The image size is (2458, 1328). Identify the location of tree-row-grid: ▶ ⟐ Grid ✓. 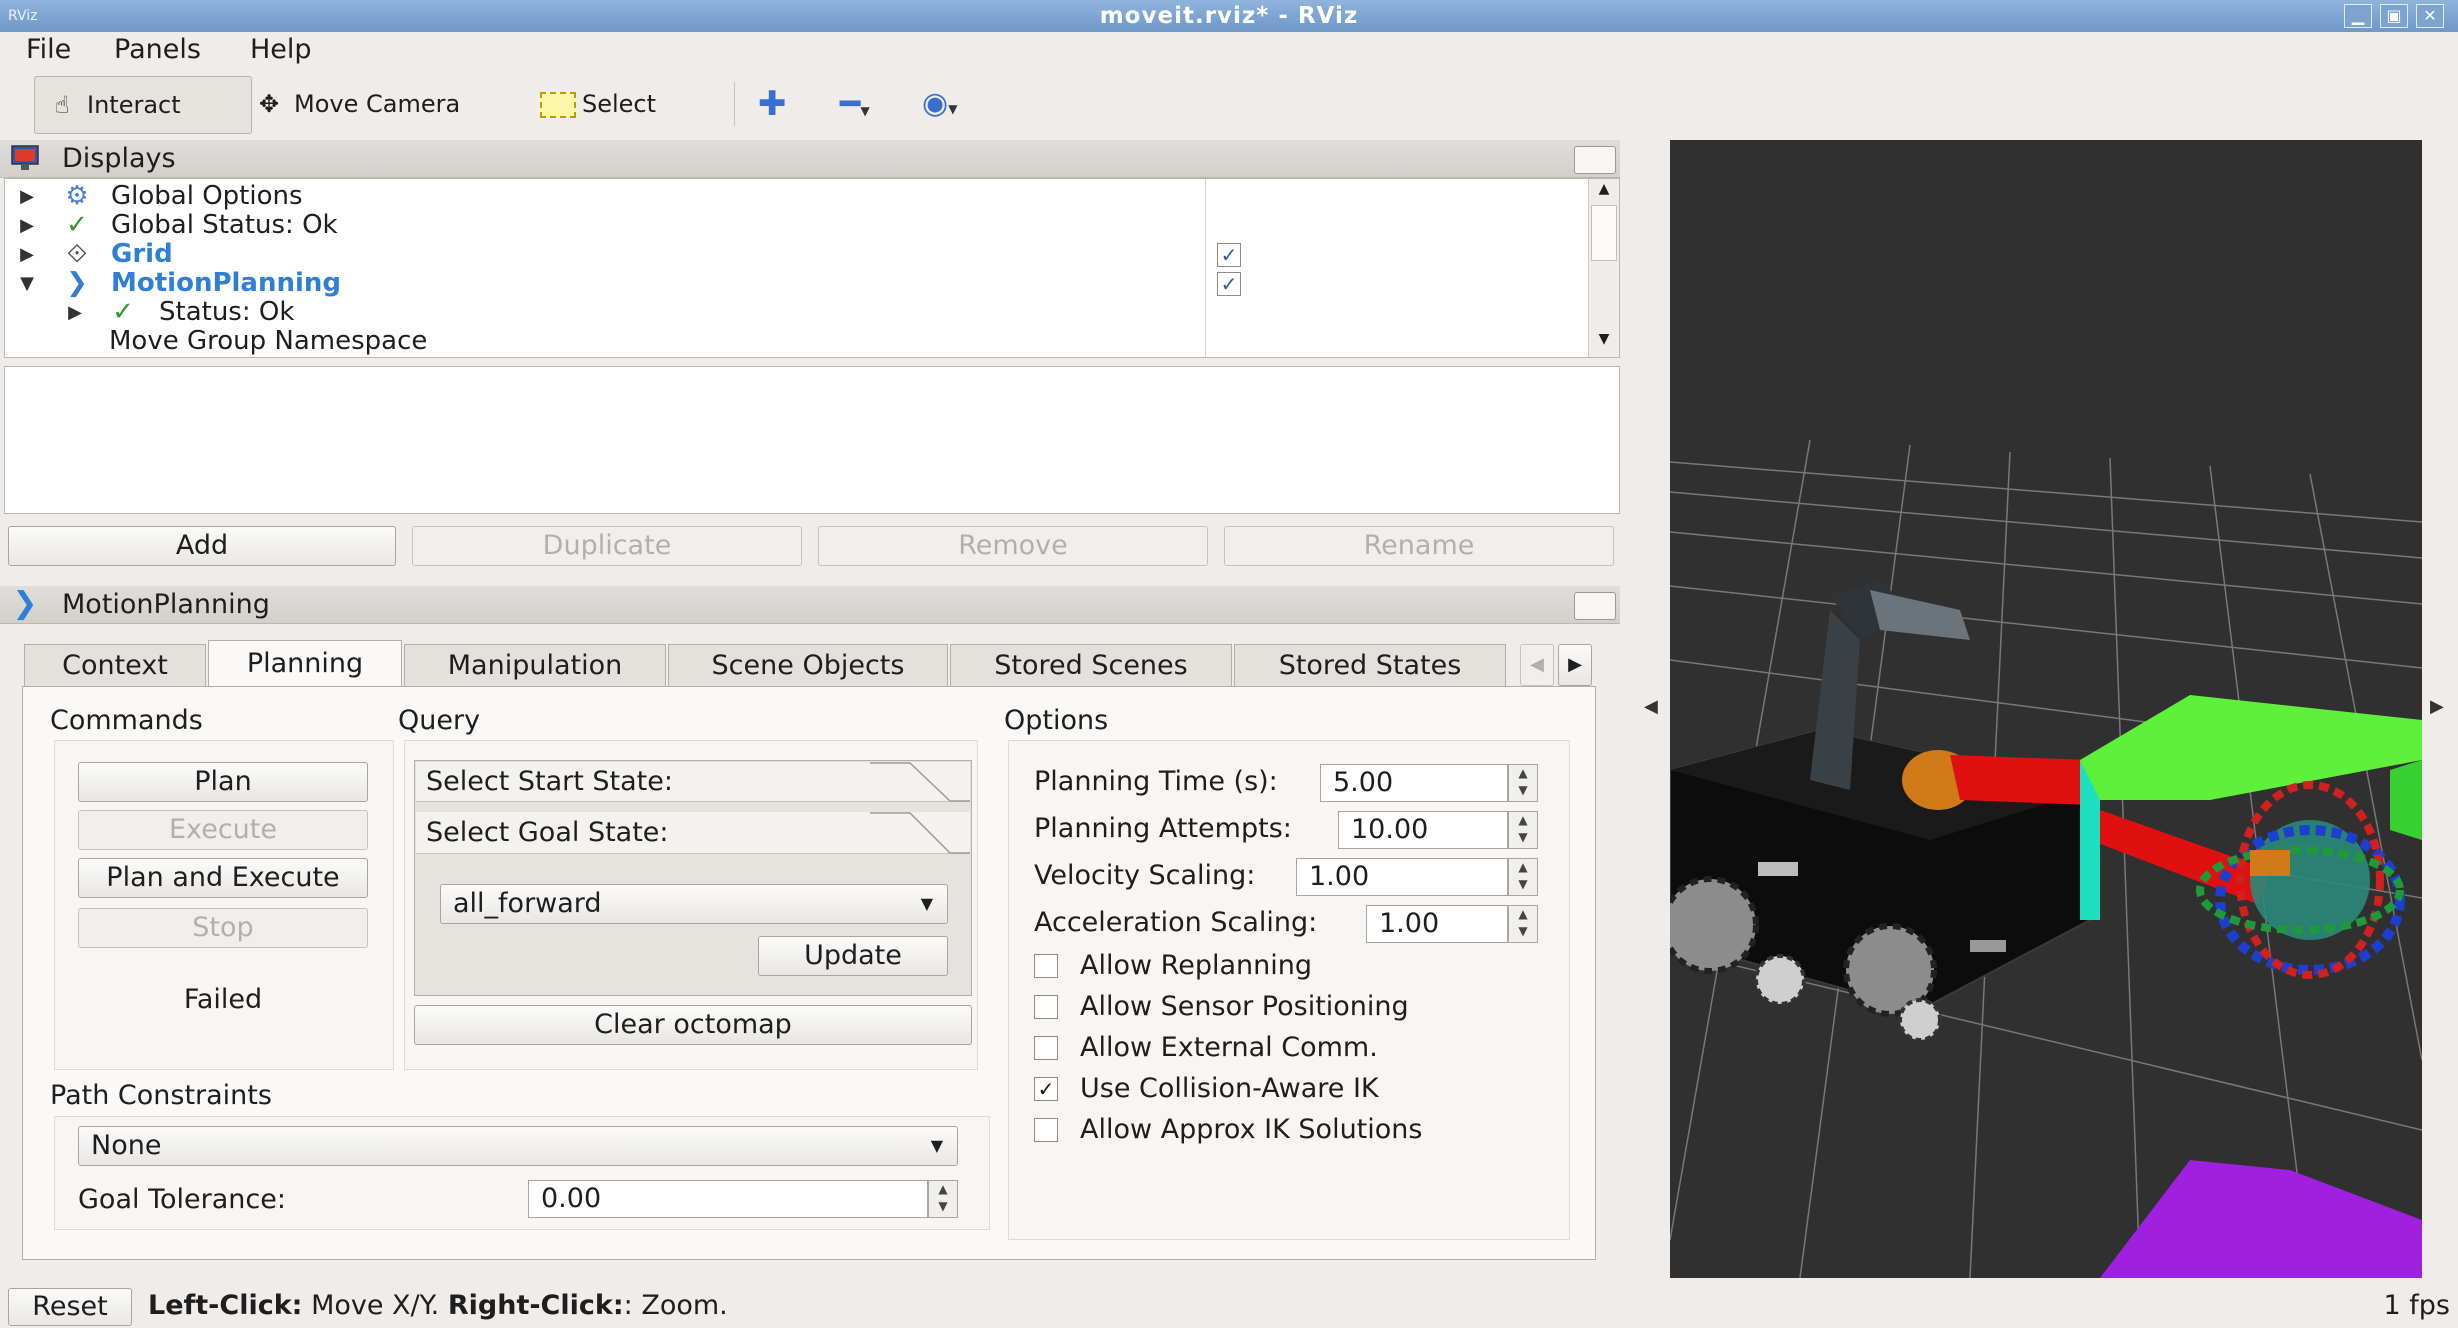
(795, 254).